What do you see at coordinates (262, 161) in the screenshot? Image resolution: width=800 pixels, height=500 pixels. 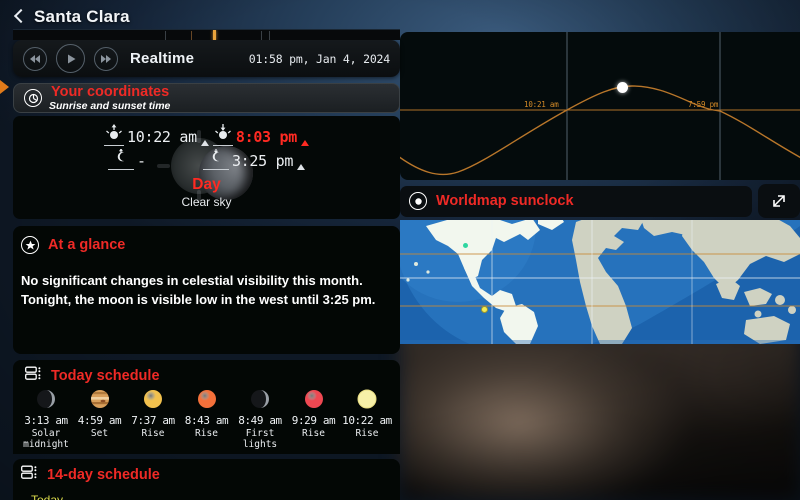 I see `moonset-time: 3:25 pm` at bounding box center [262, 161].